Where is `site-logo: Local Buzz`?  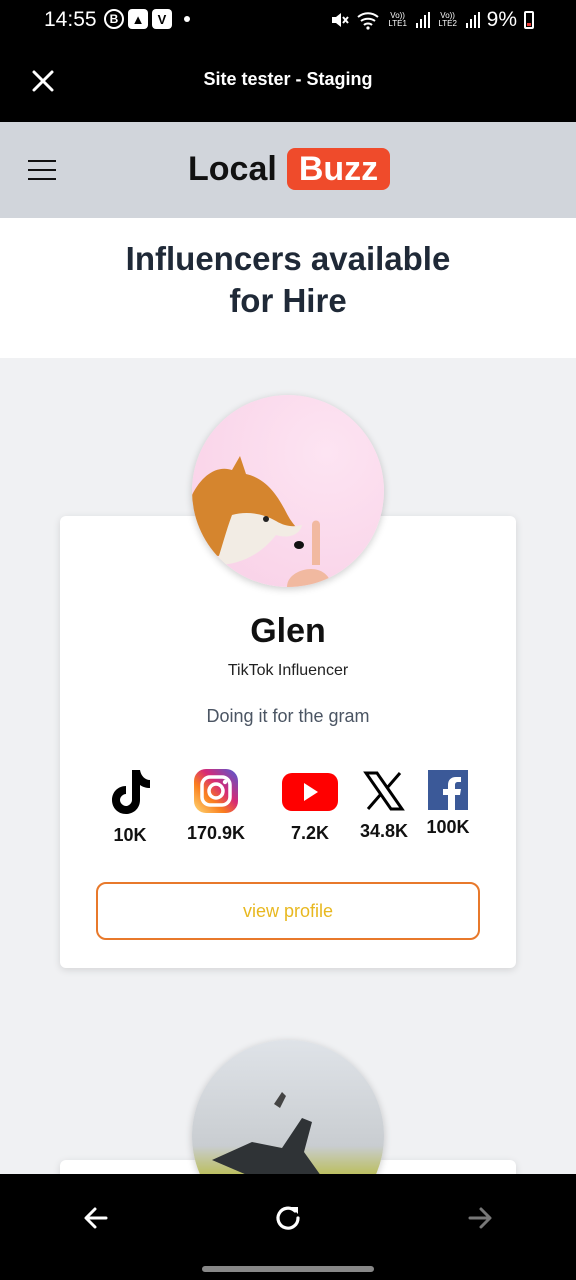 site-logo: Local Buzz is located at coordinates (289, 169).